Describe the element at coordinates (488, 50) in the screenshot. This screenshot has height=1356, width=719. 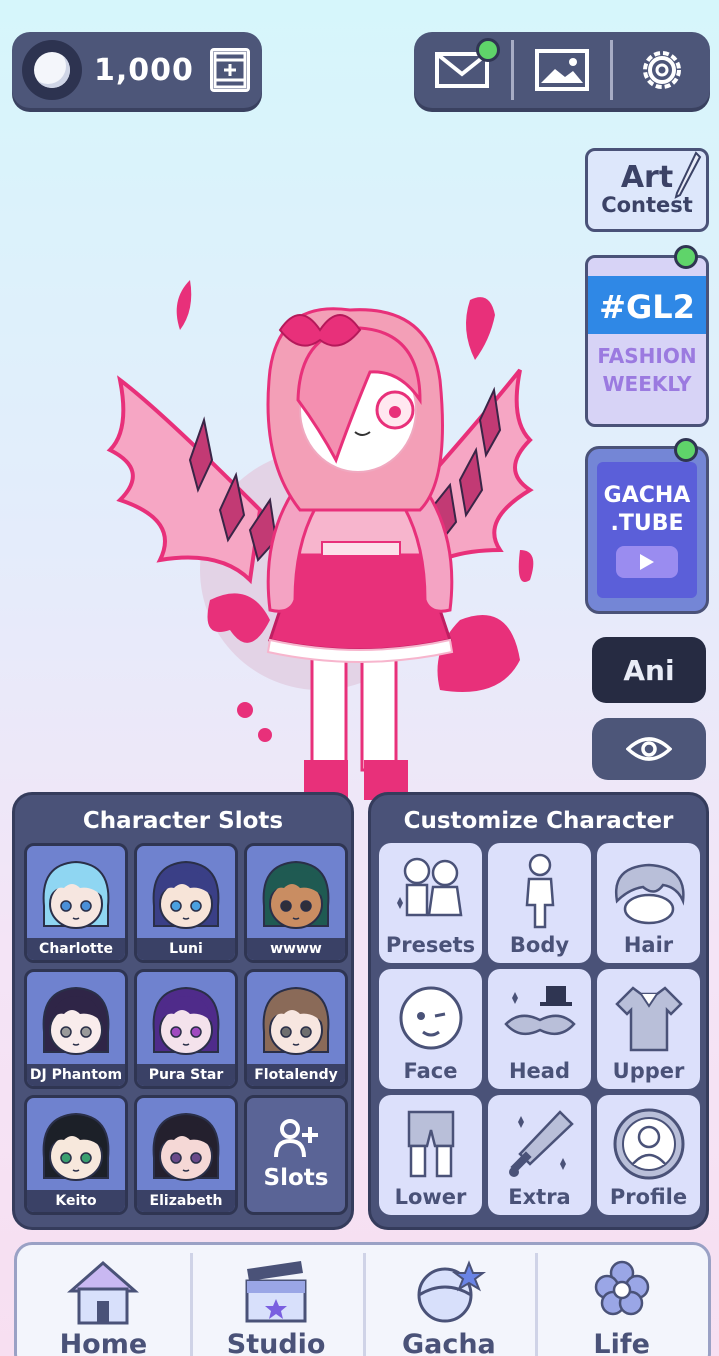
I see `notification-dot` at that location.